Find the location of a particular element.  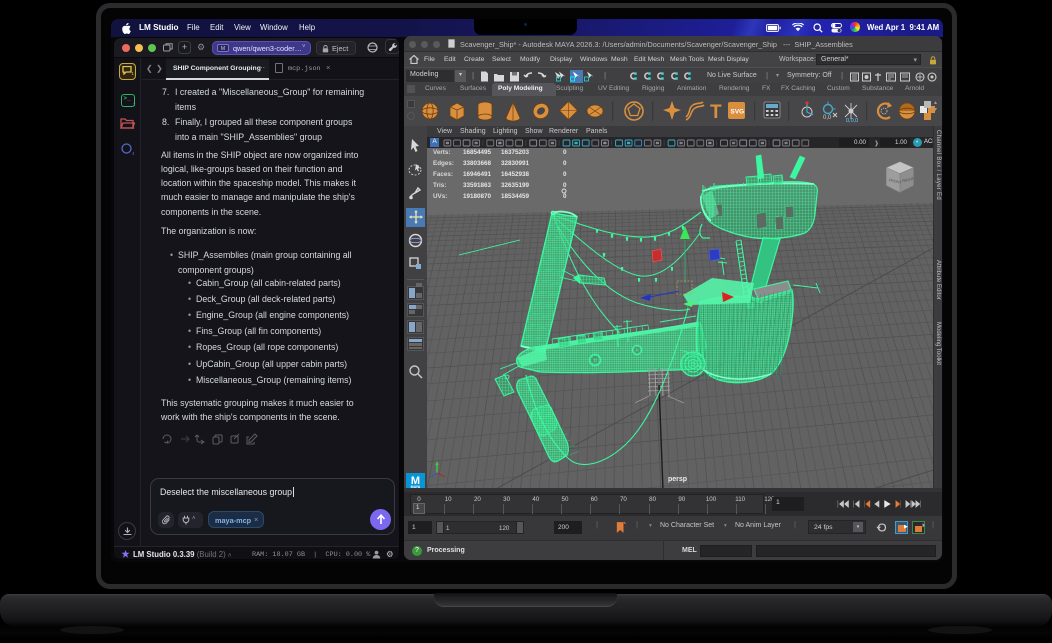

svg-text: 0,0,0 is located at coordinates (852, 120).